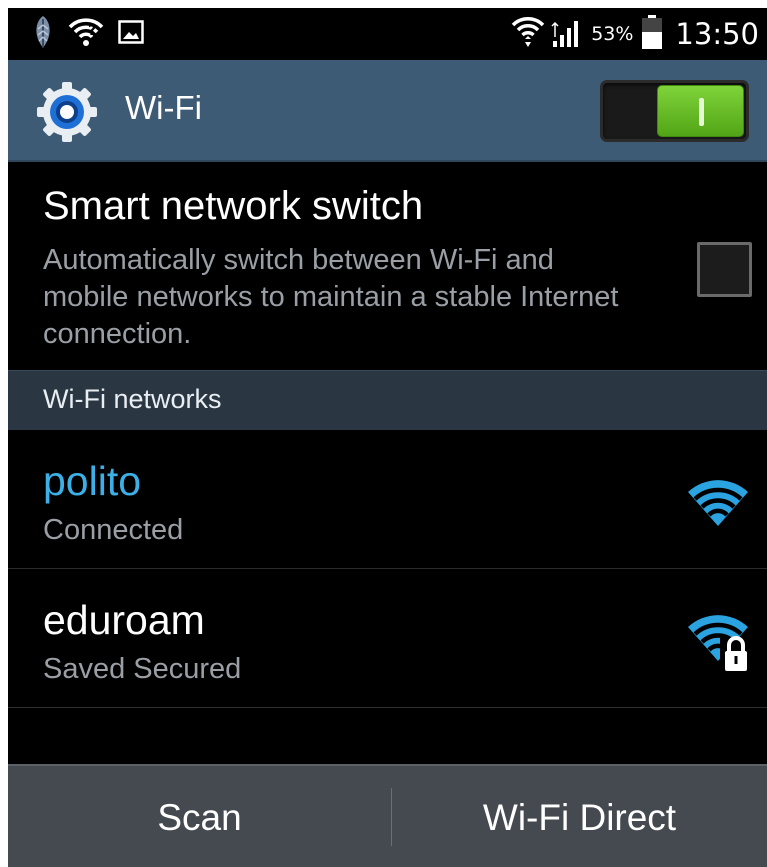 The height and width of the screenshot is (867, 767). I want to click on gear-icon, so click(67, 112).